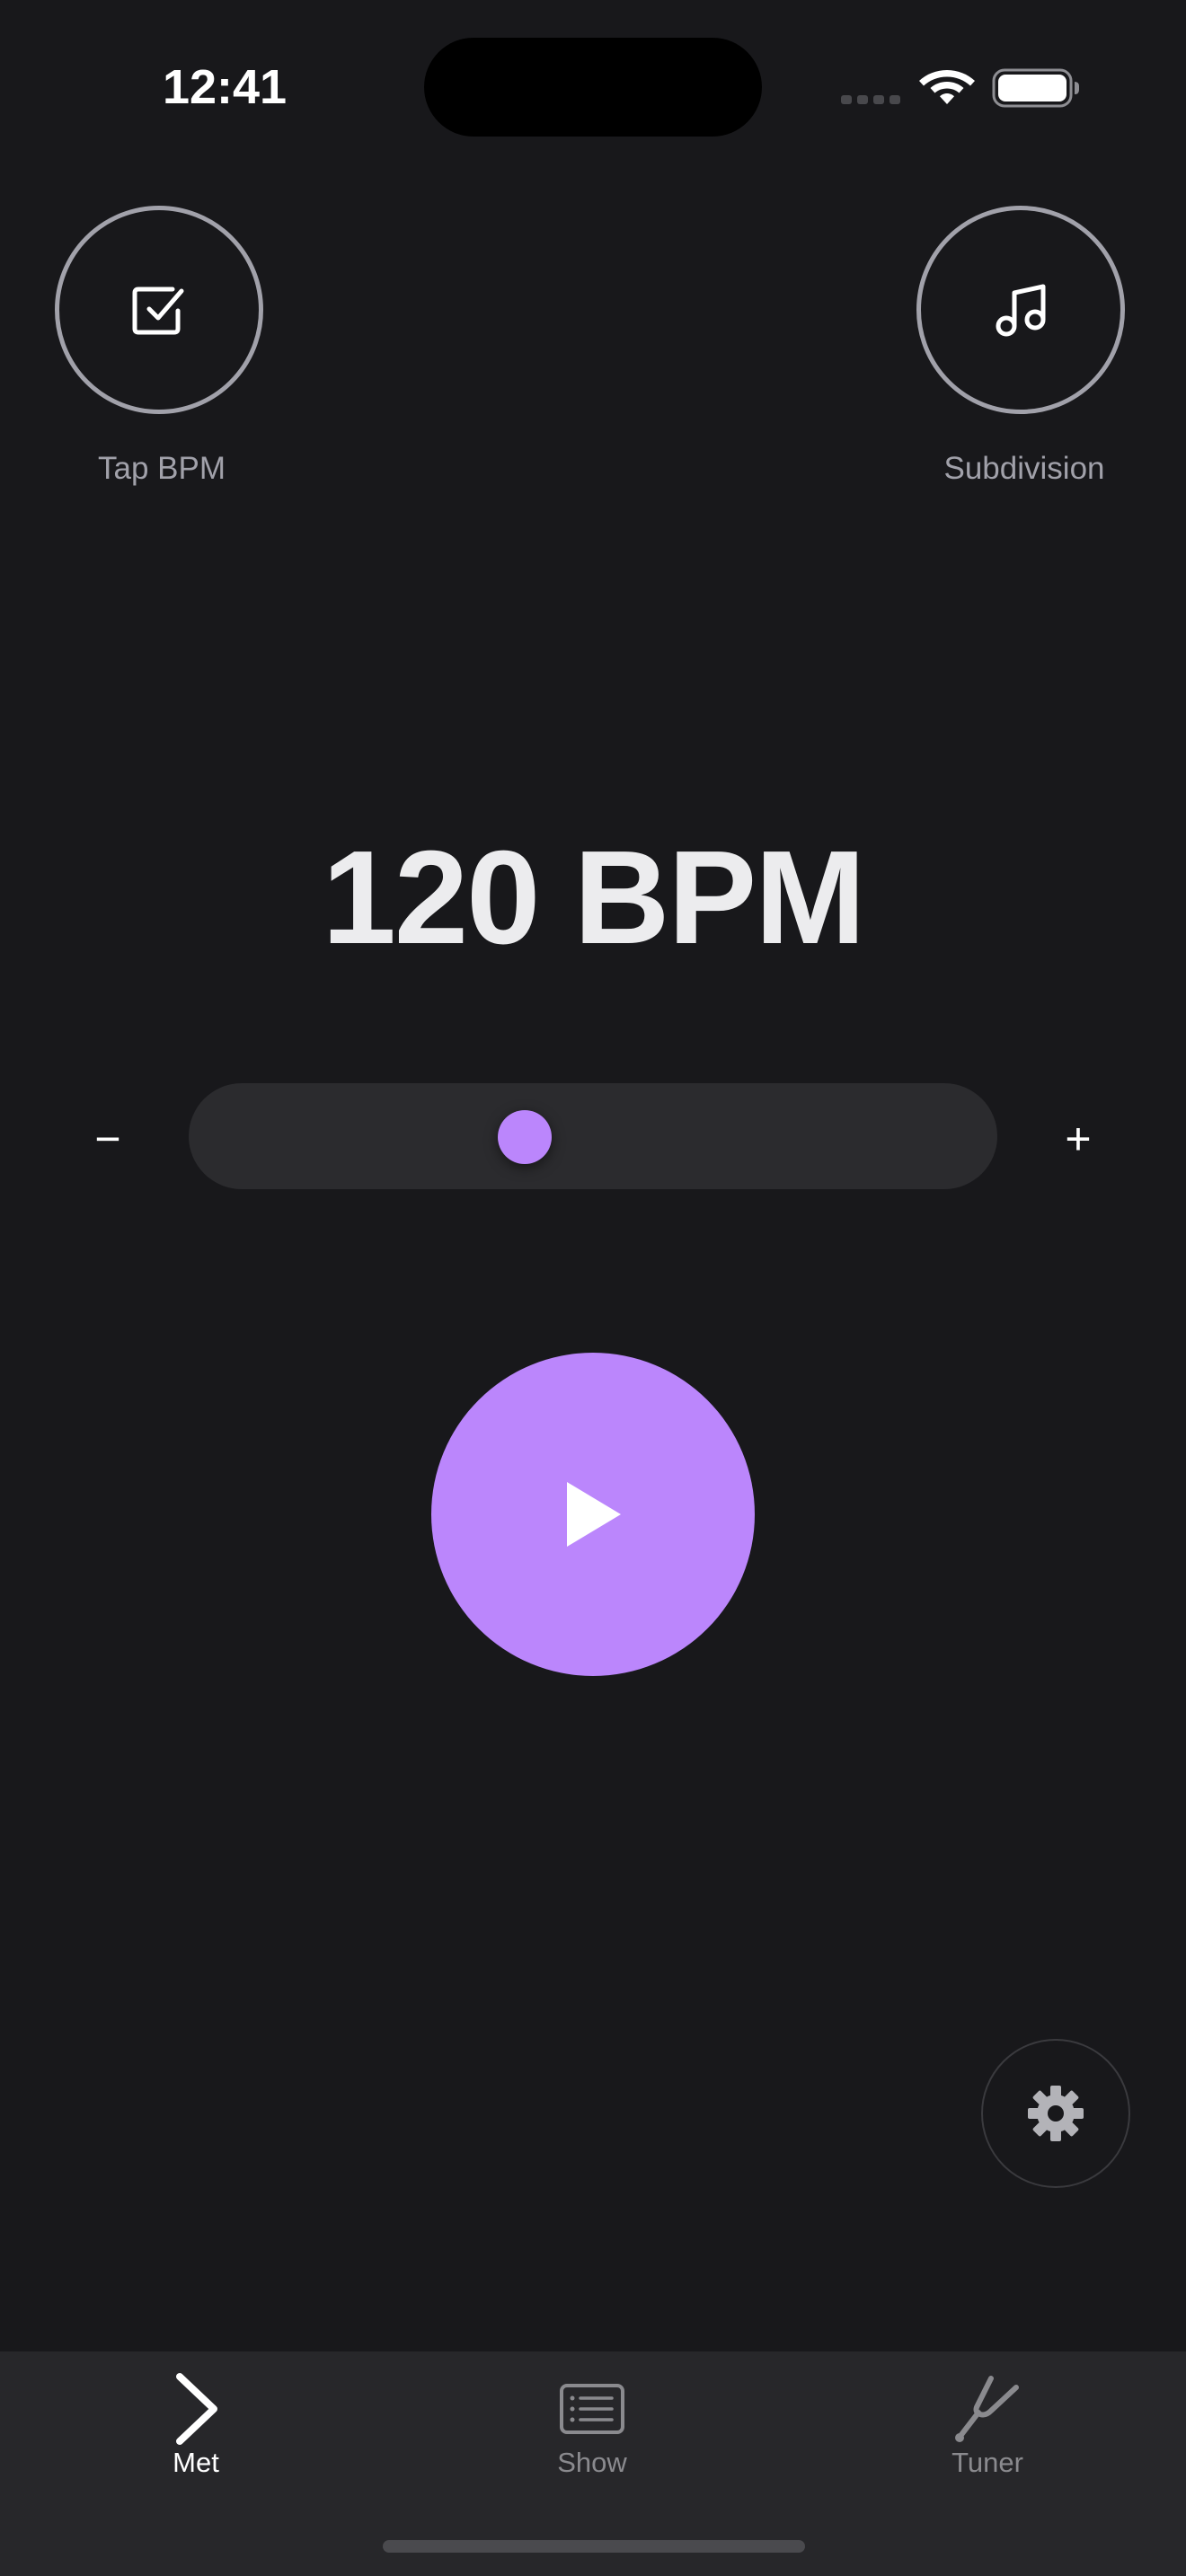 The image size is (1186, 2576). I want to click on settings-button, so click(1055, 2113).